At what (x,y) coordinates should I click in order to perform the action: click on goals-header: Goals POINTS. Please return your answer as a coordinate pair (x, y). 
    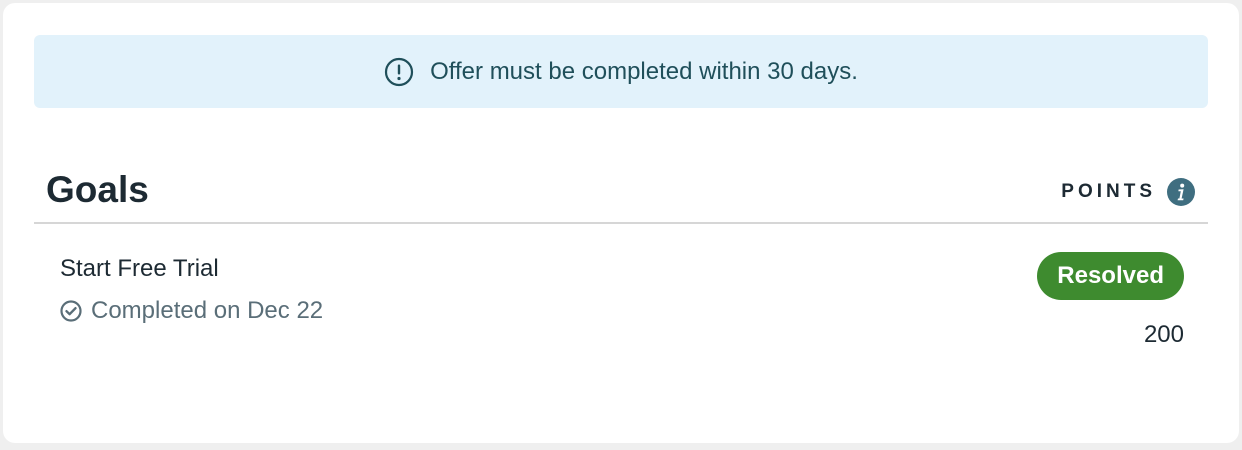
    Looking at the image, I should click on (621, 193).